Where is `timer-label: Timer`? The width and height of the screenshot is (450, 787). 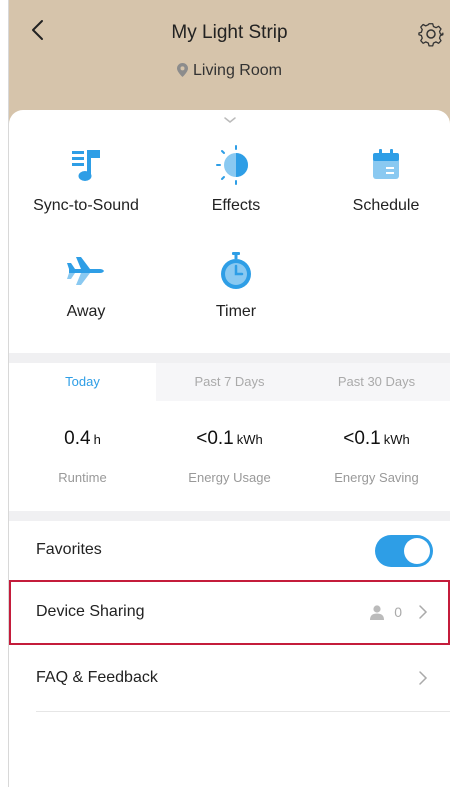
timer-label: Timer is located at coordinates (236, 311).